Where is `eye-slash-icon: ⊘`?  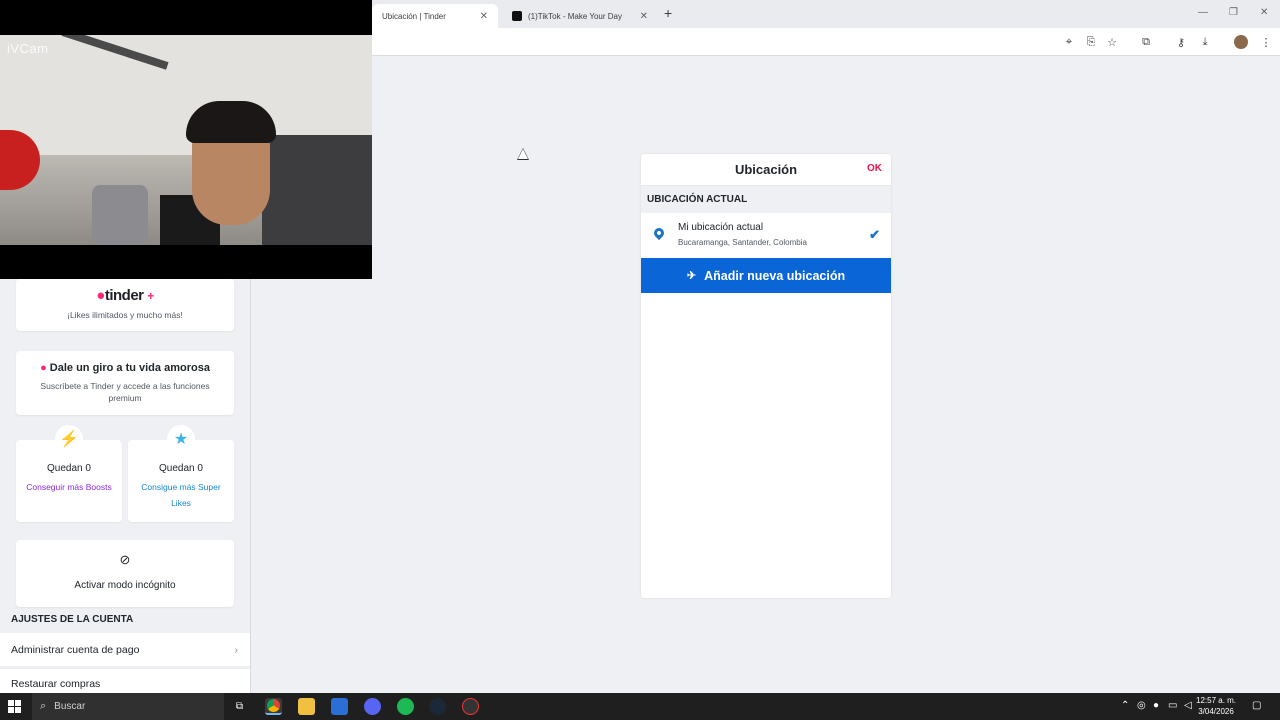
eye-slash-icon: ⊘ is located at coordinates (125, 559).